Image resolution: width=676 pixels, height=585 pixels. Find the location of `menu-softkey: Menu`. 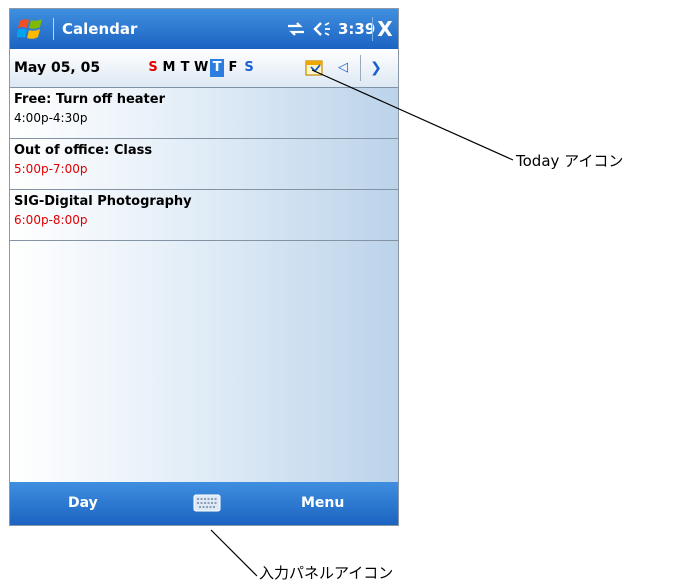

menu-softkey: Menu is located at coordinates (322, 503).